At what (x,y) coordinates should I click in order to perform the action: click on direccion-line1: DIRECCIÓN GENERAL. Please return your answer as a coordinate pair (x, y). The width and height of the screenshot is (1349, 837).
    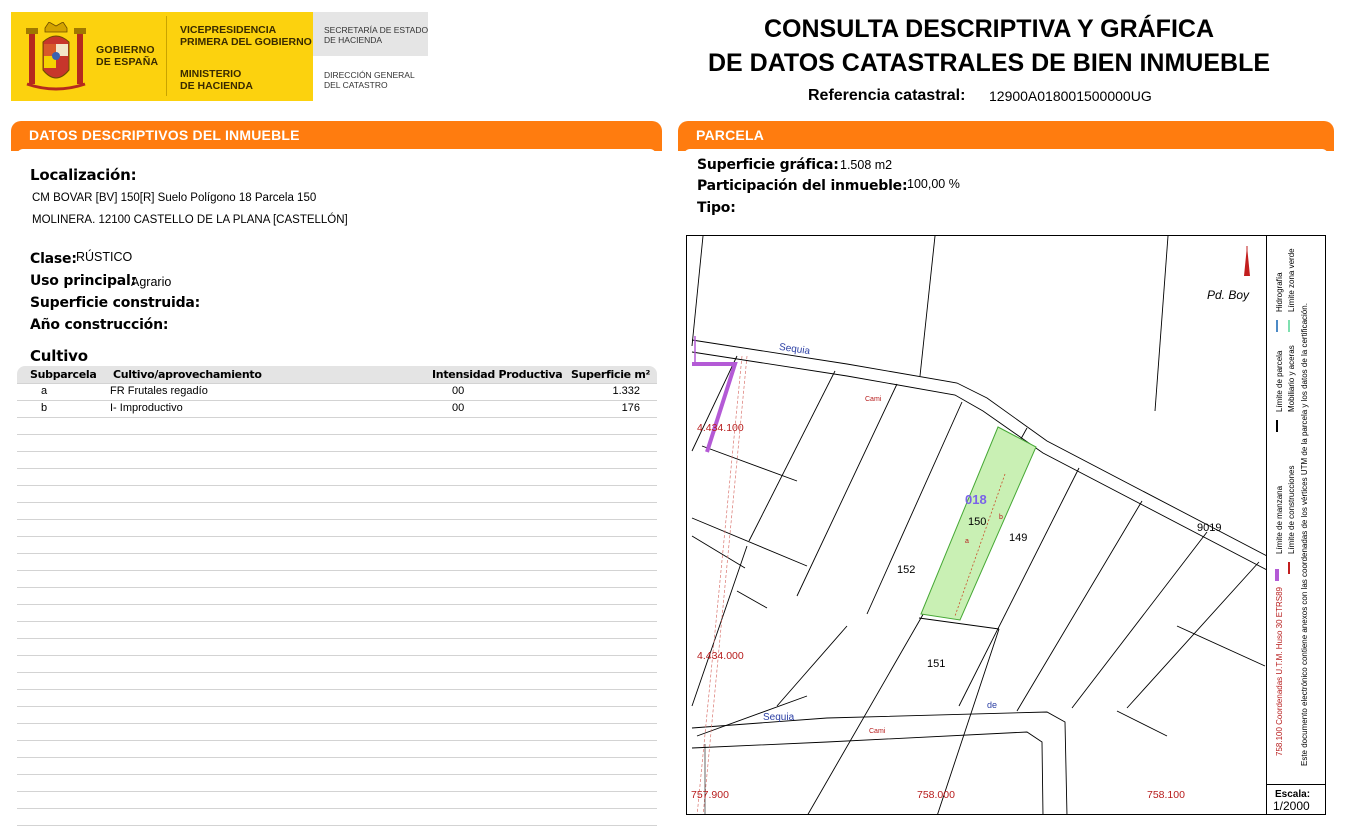
    Looking at the image, I should click on (369, 75).